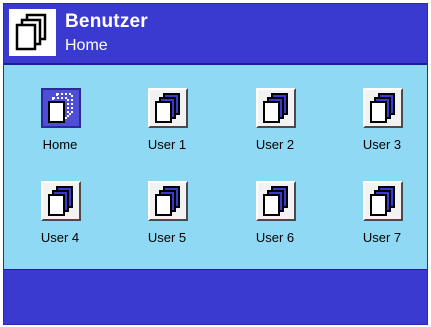  What do you see at coordinates (167, 237) in the screenshot?
I see `profile-tile-label: User 5` at bounding box center [167, 237].